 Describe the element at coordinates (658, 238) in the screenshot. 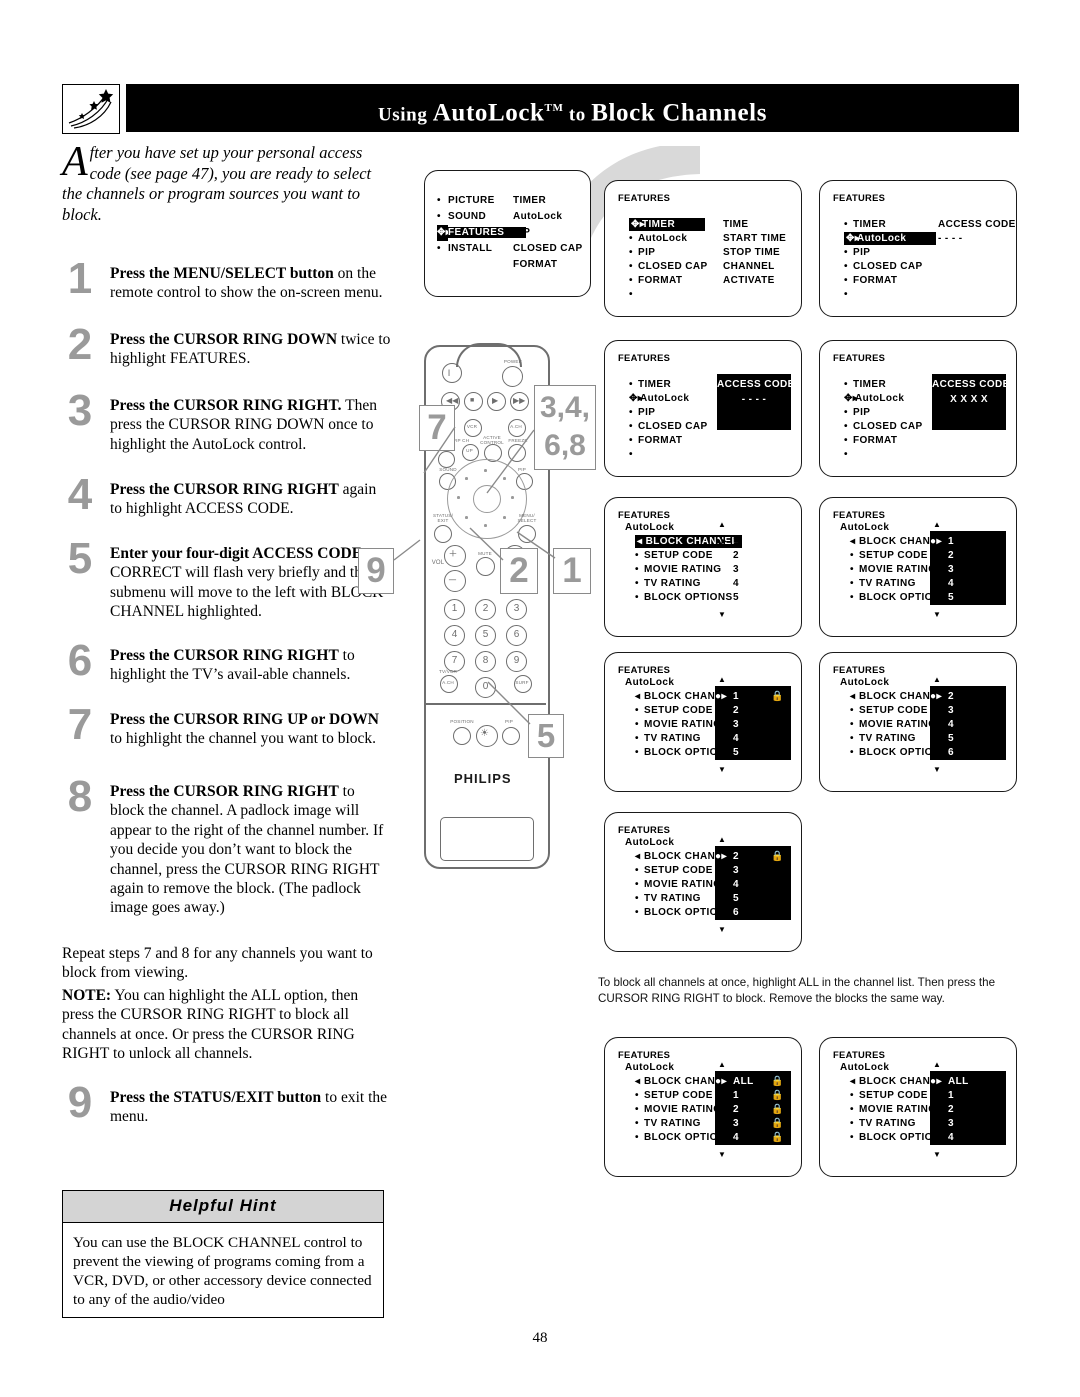

I see `osd-left-item: • AutoLock` at that location.